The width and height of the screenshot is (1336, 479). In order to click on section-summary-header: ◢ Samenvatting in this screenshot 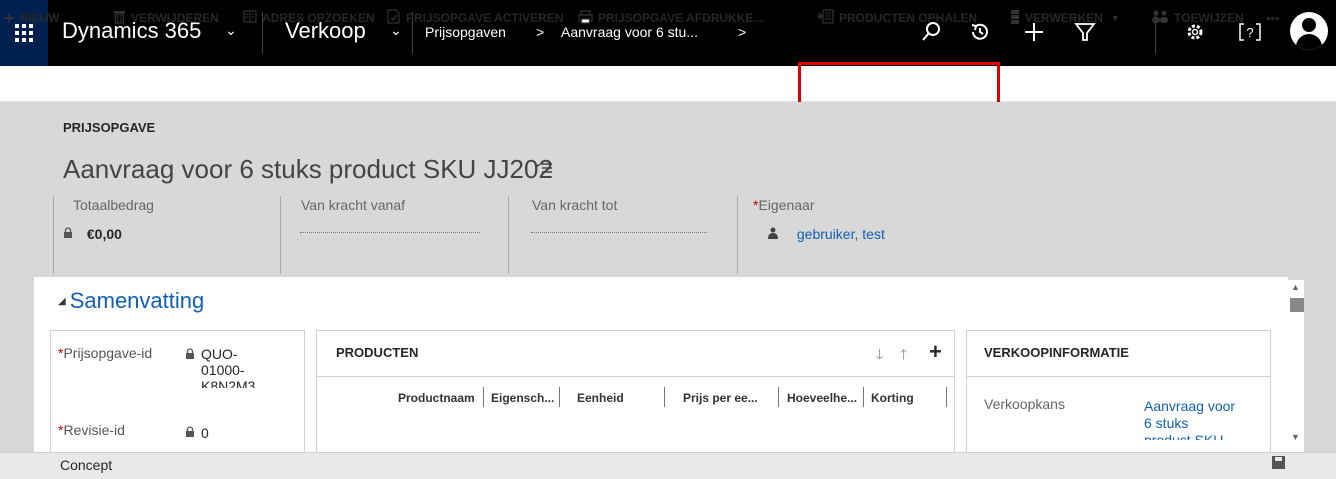, I will do `click(131, 301)`.